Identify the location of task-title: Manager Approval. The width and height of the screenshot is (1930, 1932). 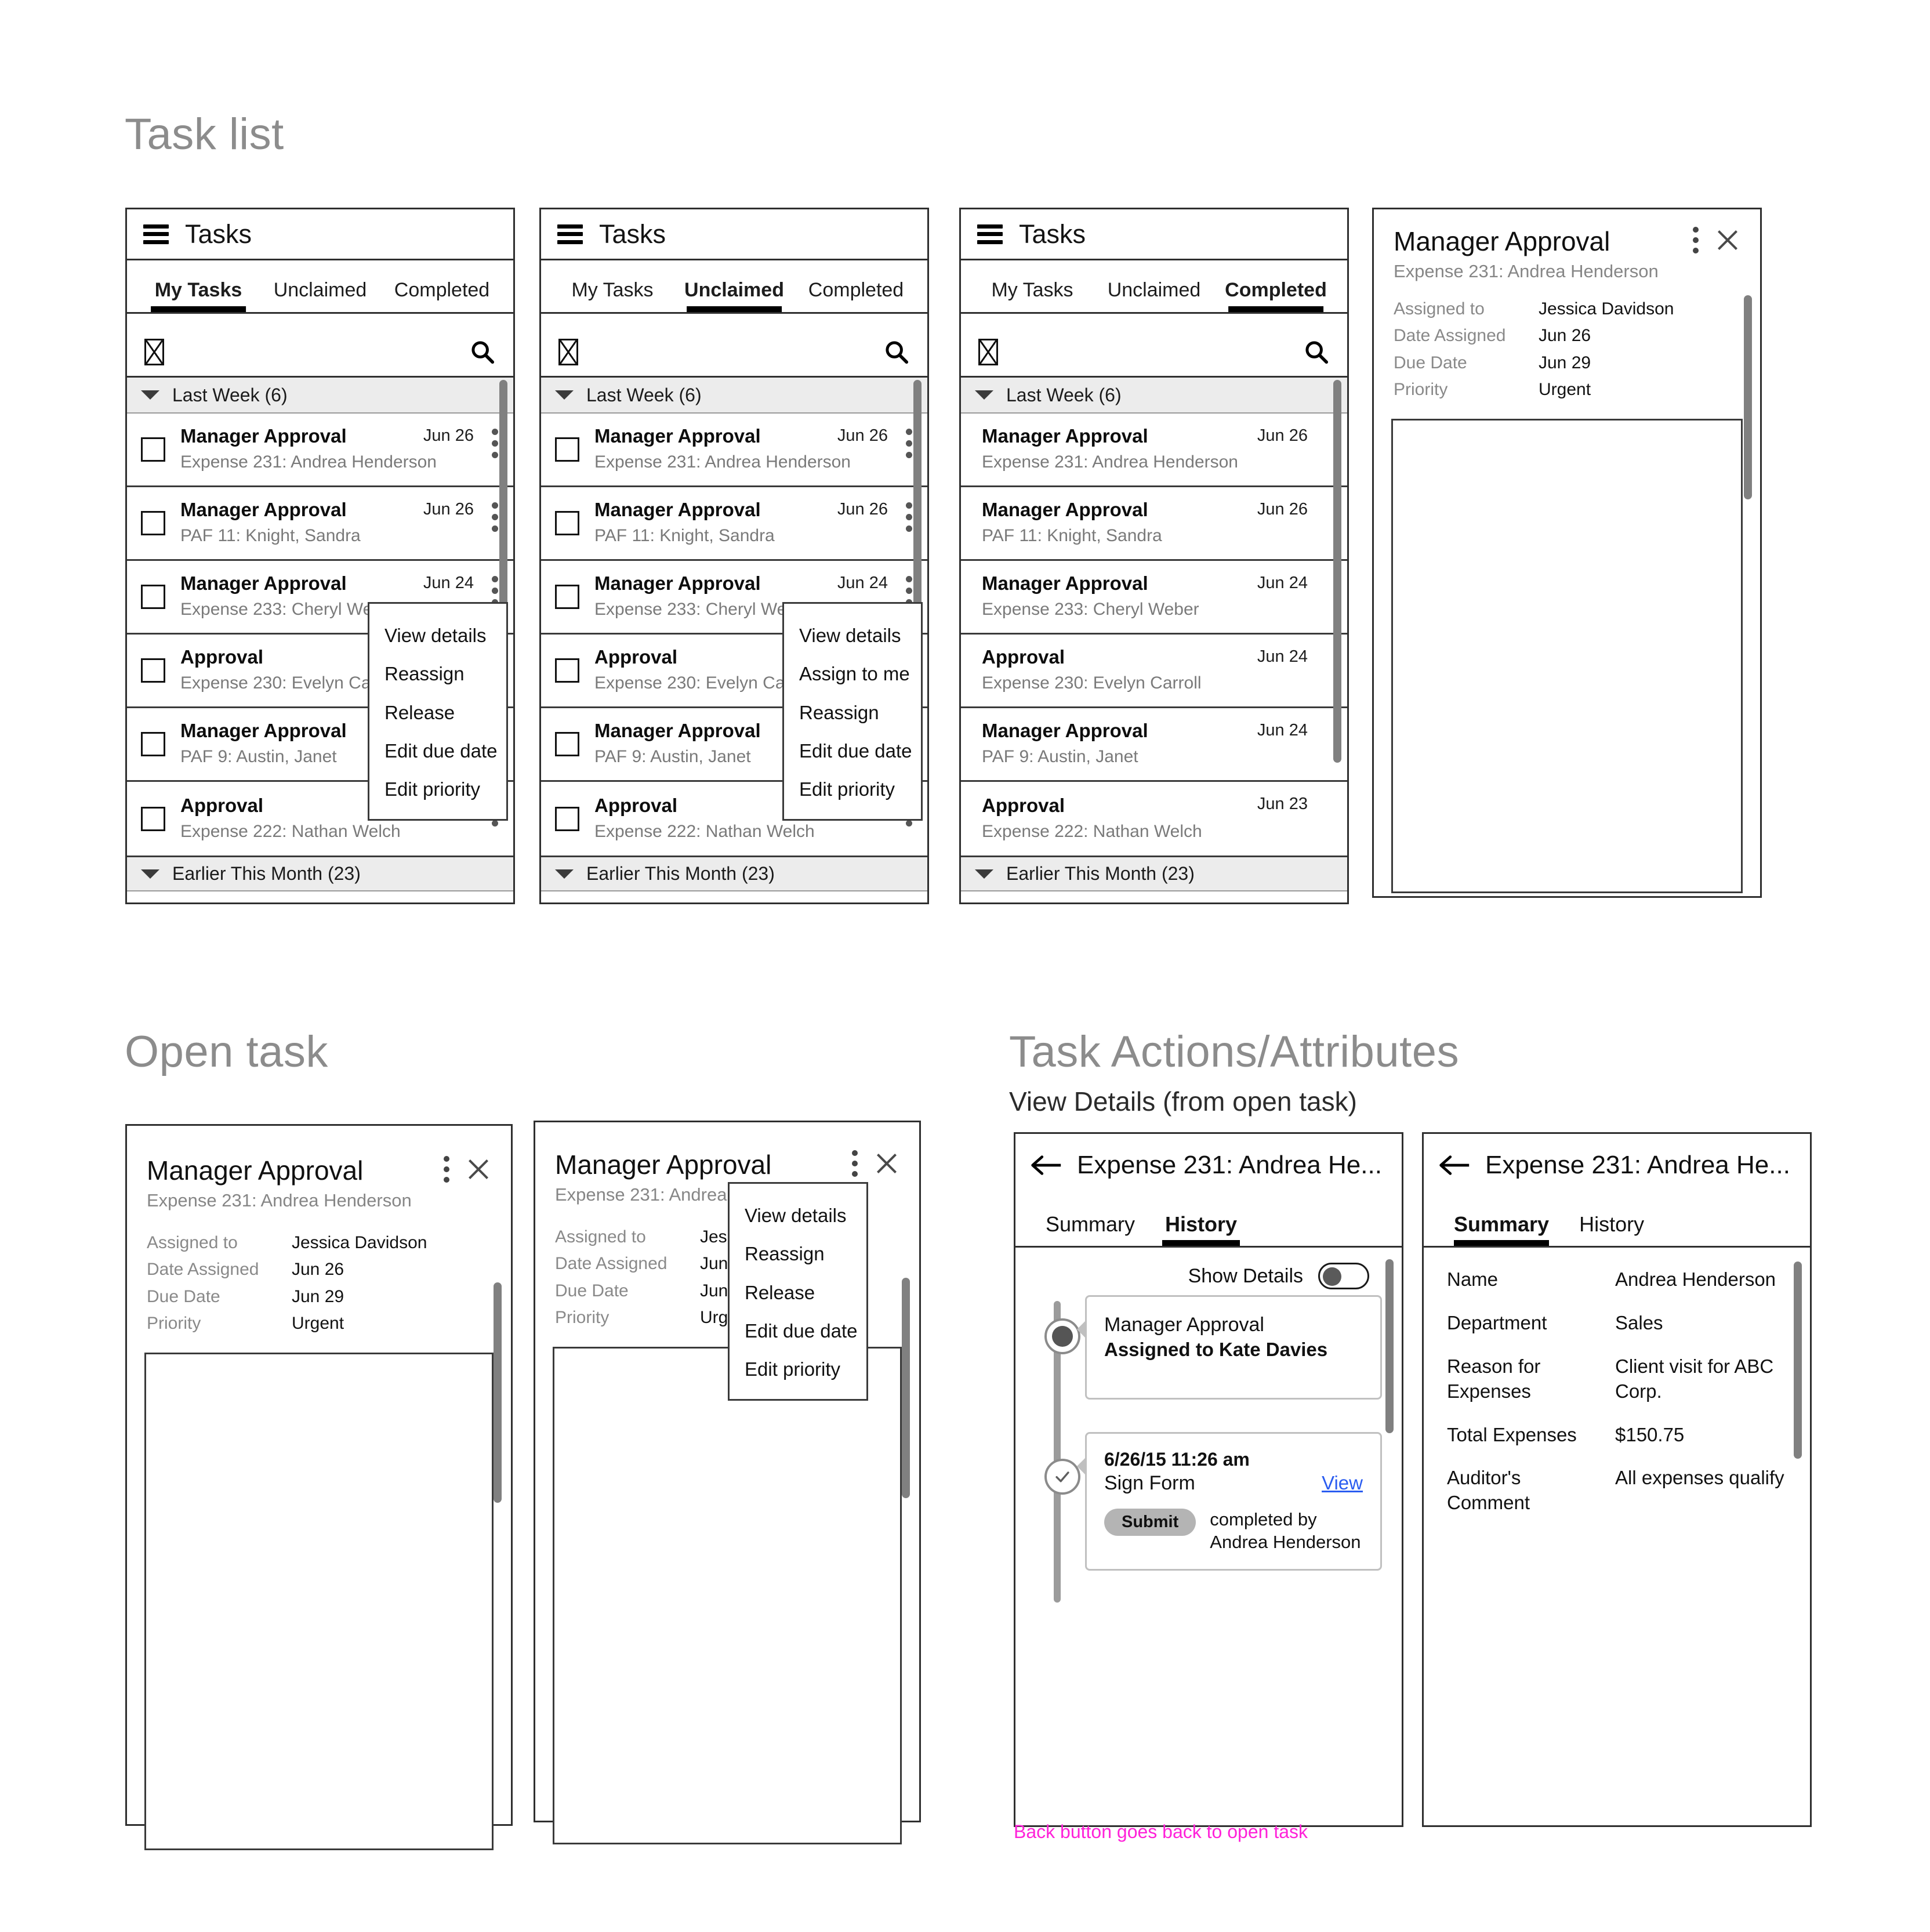
(263, 583).